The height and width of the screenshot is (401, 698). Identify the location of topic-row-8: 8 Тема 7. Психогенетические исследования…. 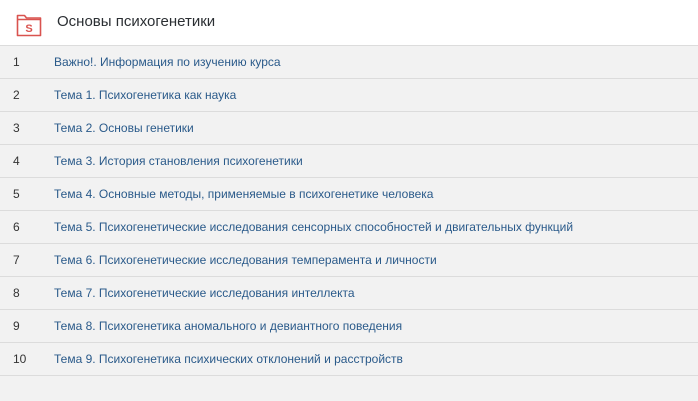
(349, 293).